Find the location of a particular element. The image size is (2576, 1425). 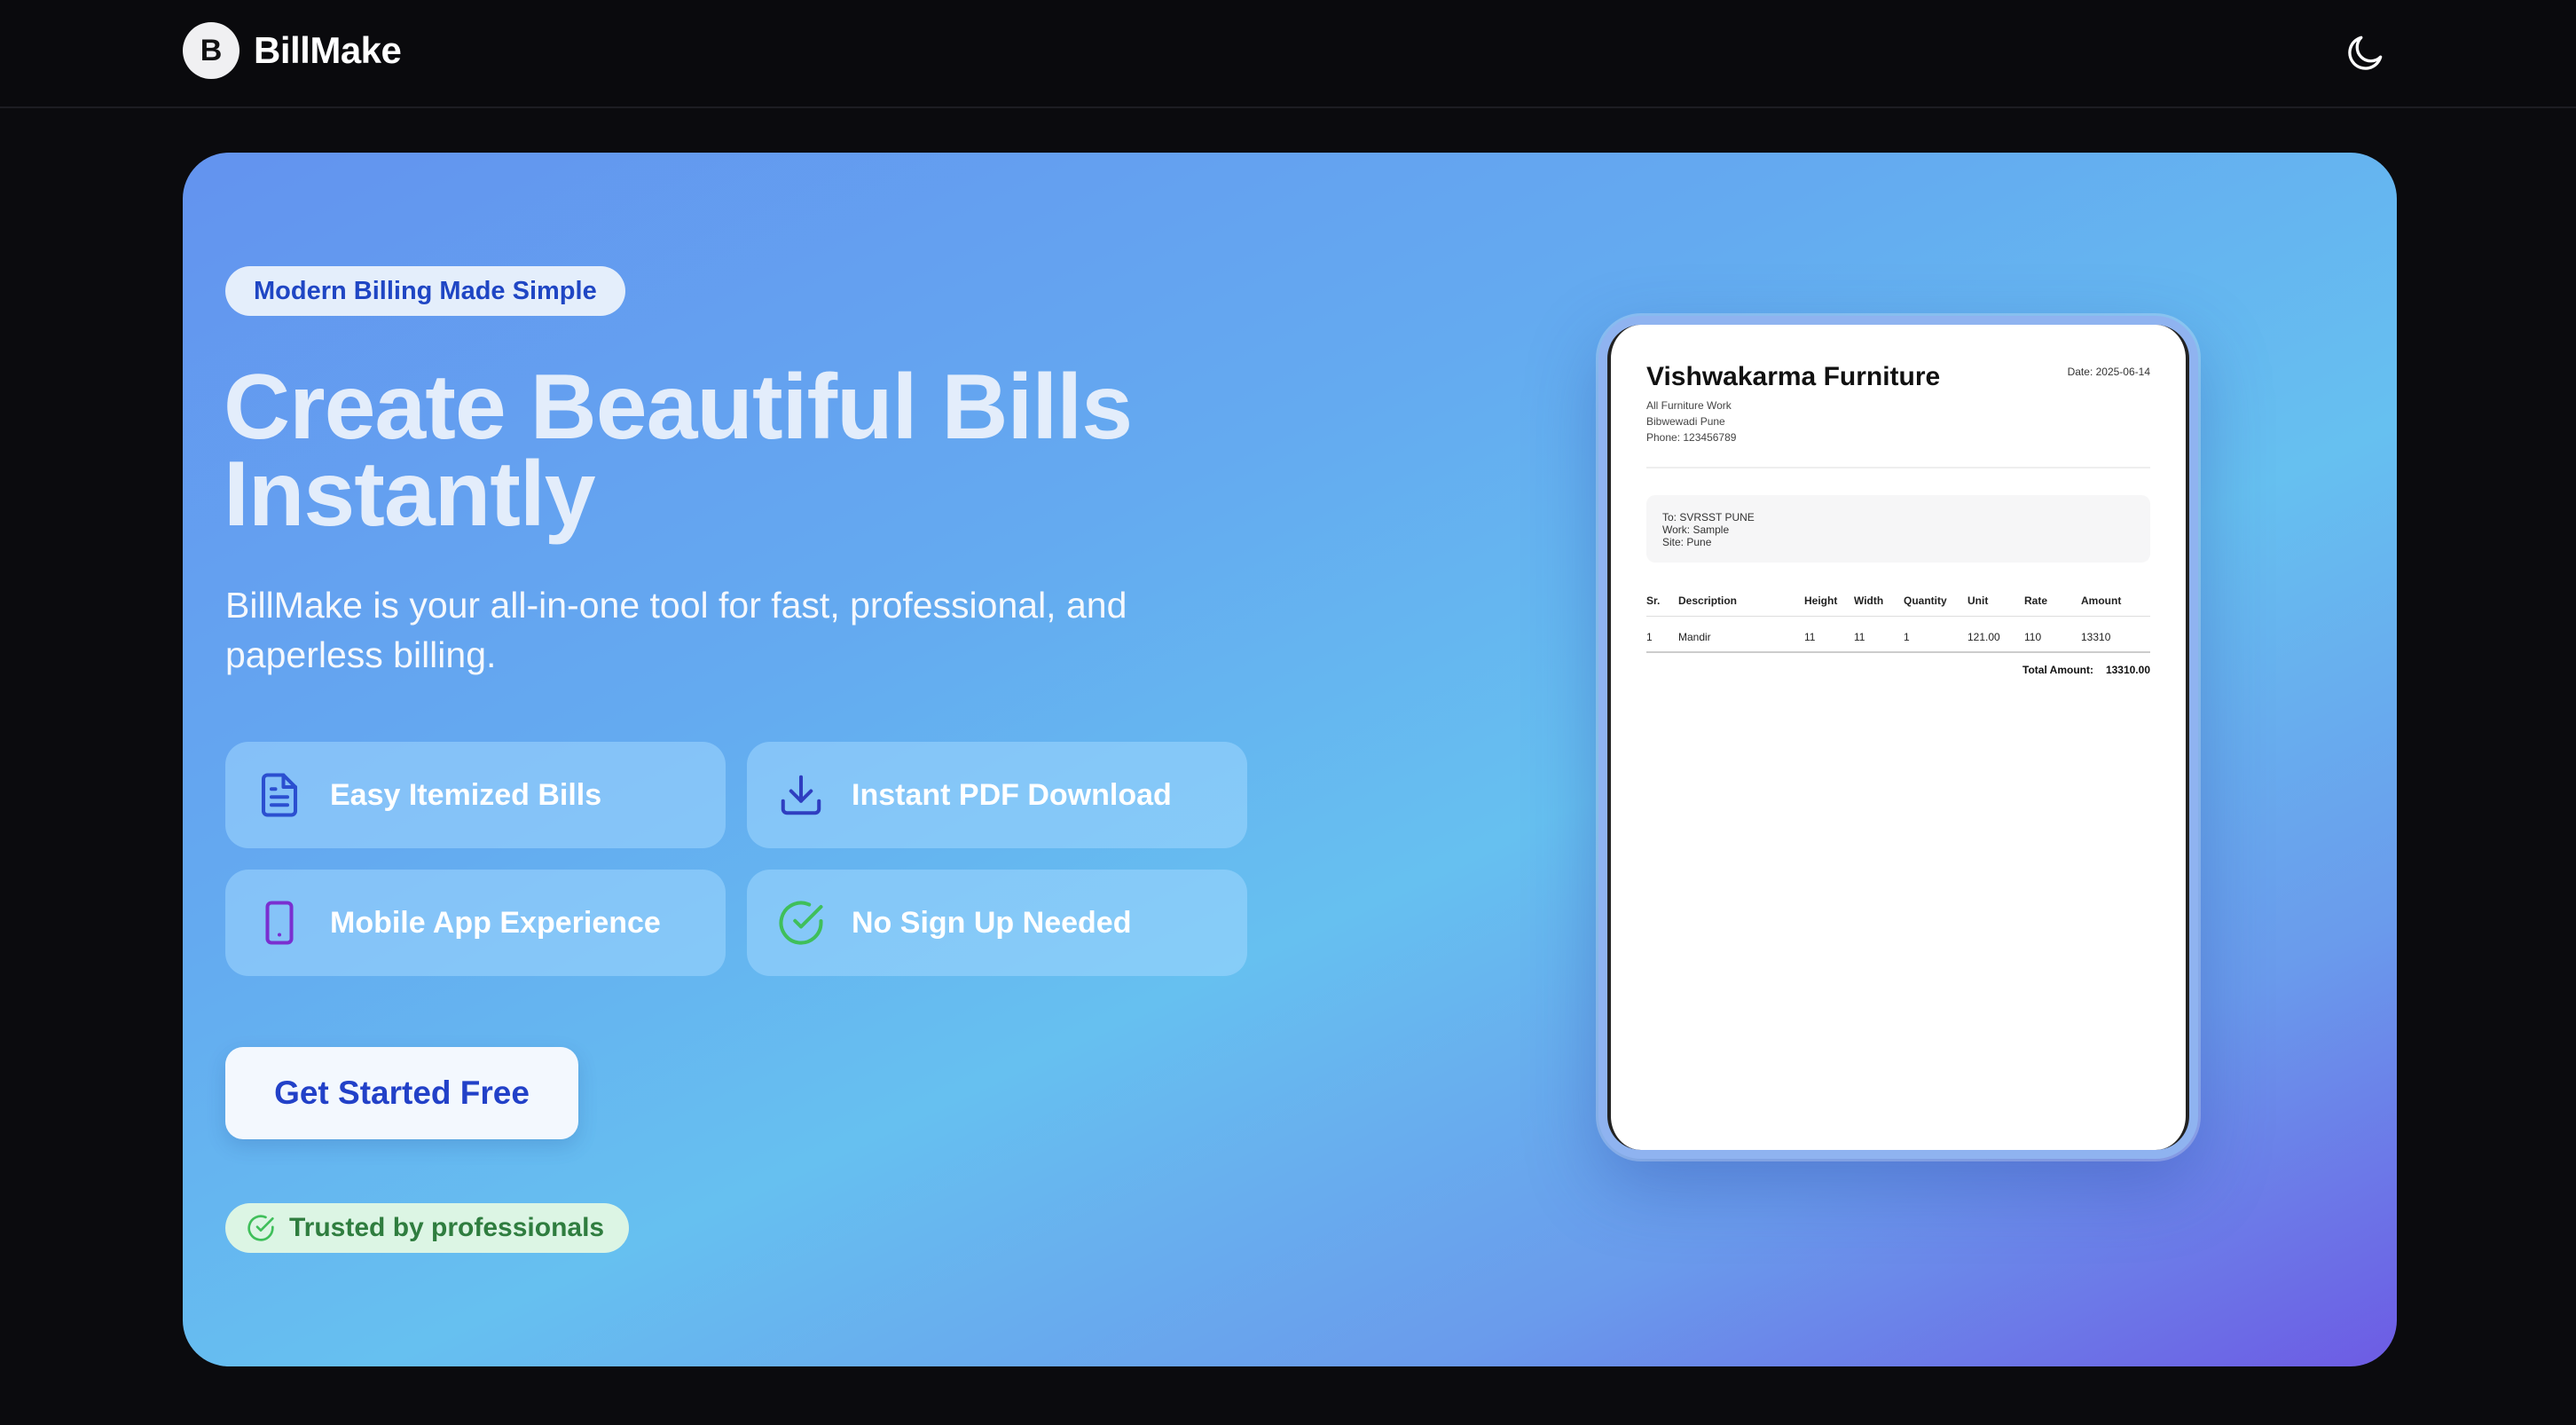

download-icon is located at coordinates (801, 795).